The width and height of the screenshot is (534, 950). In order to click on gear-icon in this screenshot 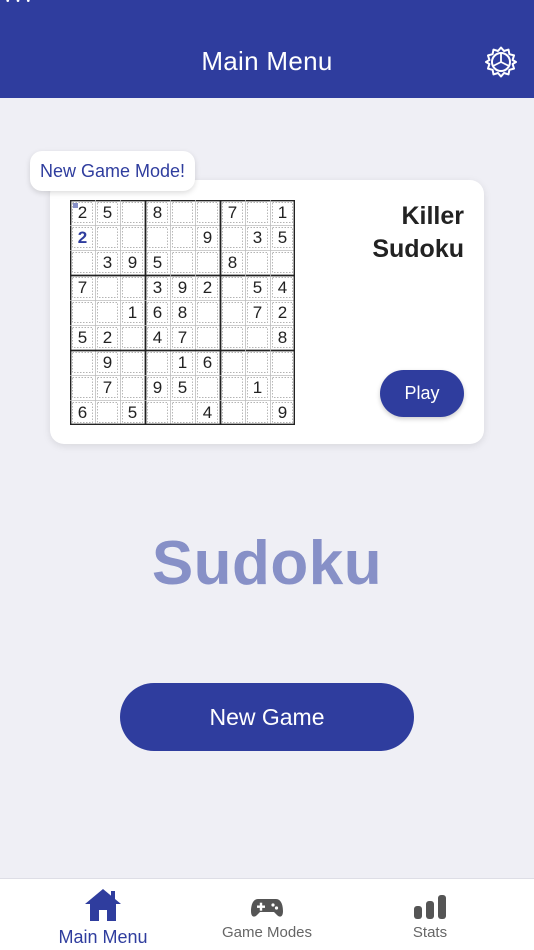, I will do `click(501, 62)`.